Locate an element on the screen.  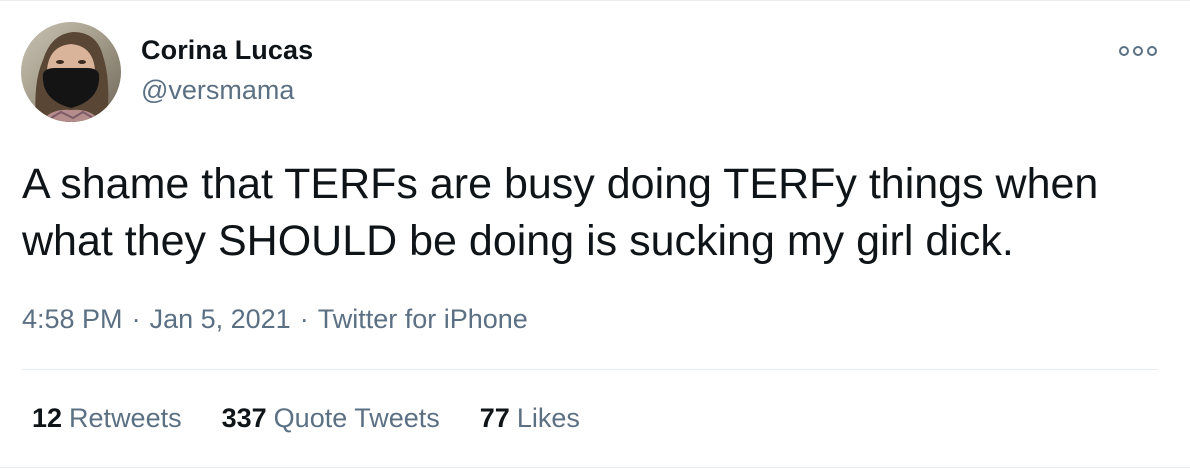
divider is located at coordinates (590, 369).